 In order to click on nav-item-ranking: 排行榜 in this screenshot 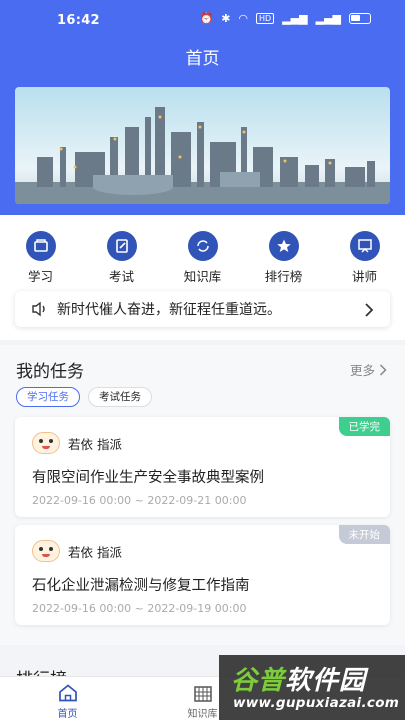, I will do `click(283, 258)`.